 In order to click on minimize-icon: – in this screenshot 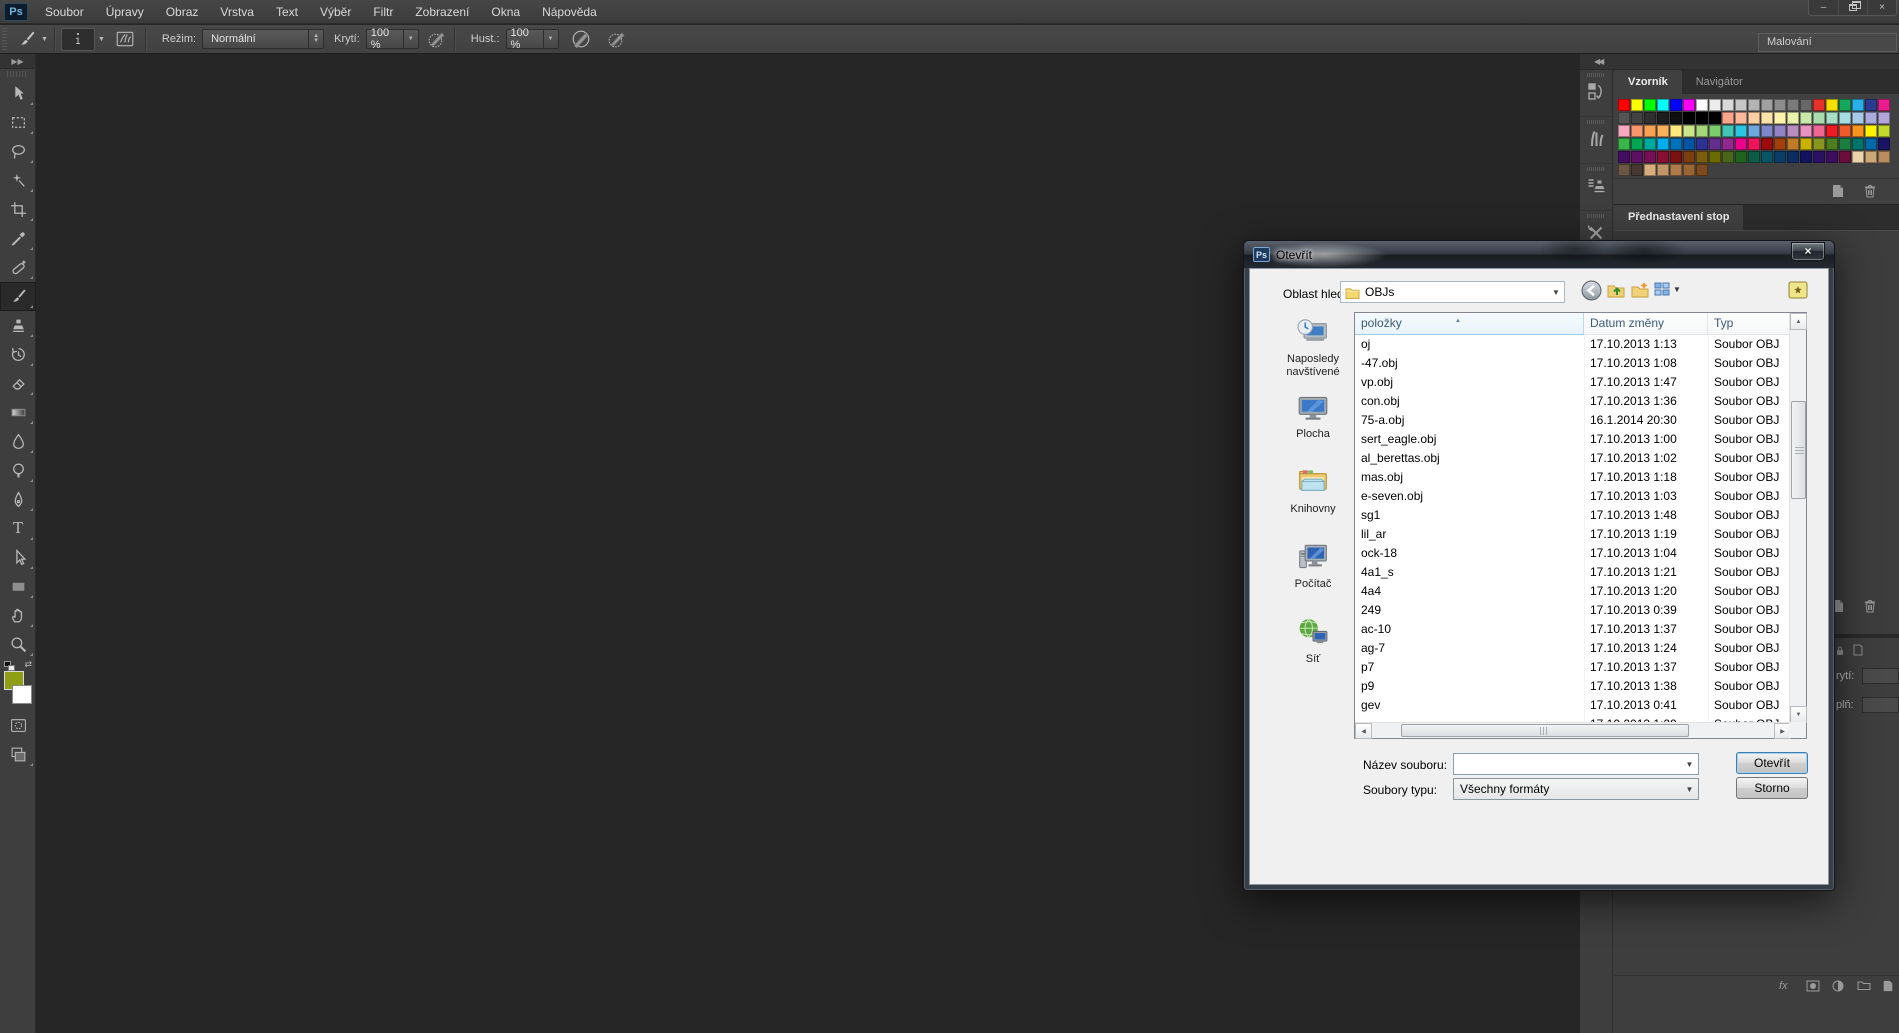, I will do `click(1823, 7)`.